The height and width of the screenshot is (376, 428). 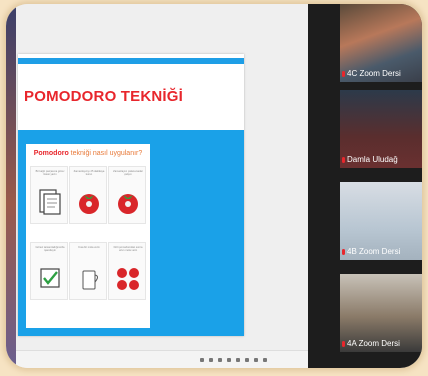 I want to click on background-video-strip, so click(x=11, y=186).